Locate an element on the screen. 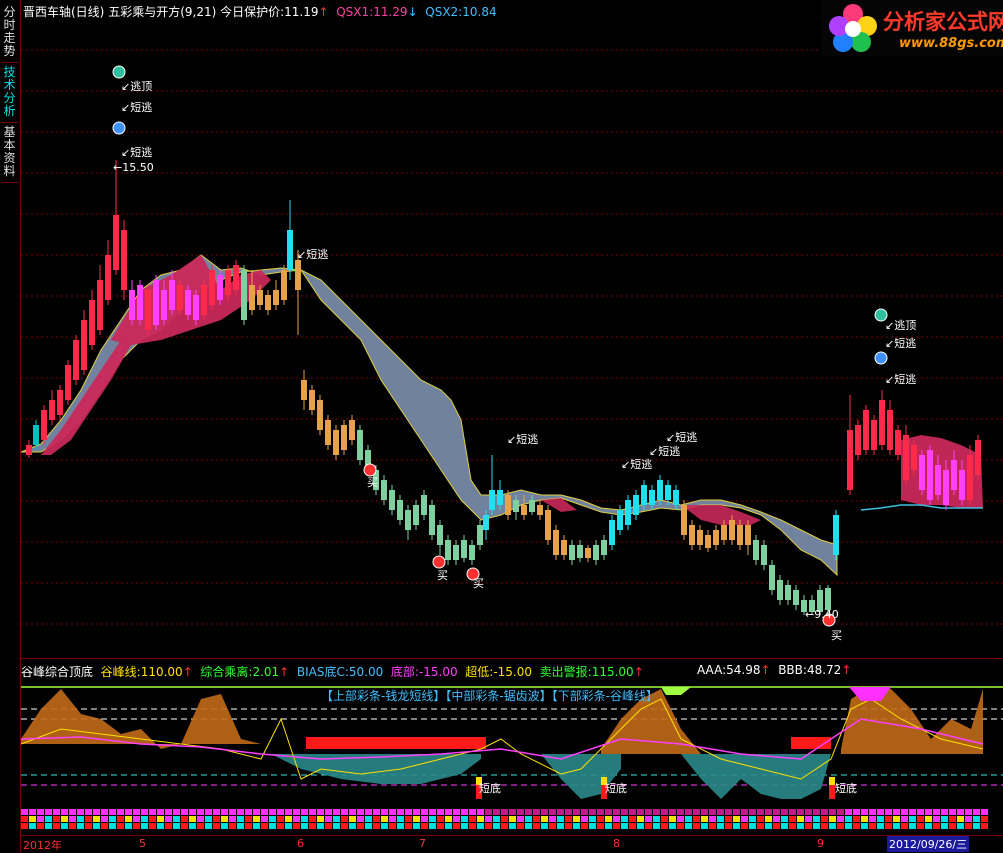 The height and width of the screenshot is (853, 1003). bottom-value: -15.00 is located at coordinates (438, 672).